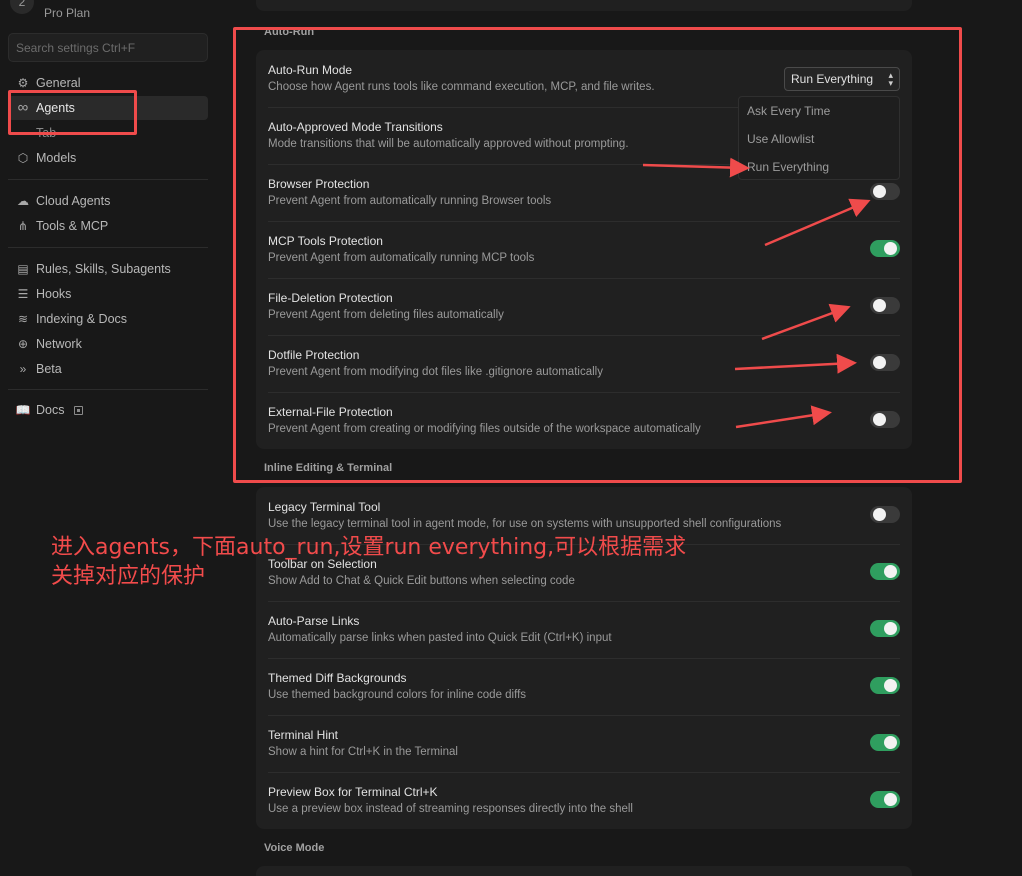 The image size is (1022, 876). I want to click on infinity-icon: ∞, so click(23, 107).